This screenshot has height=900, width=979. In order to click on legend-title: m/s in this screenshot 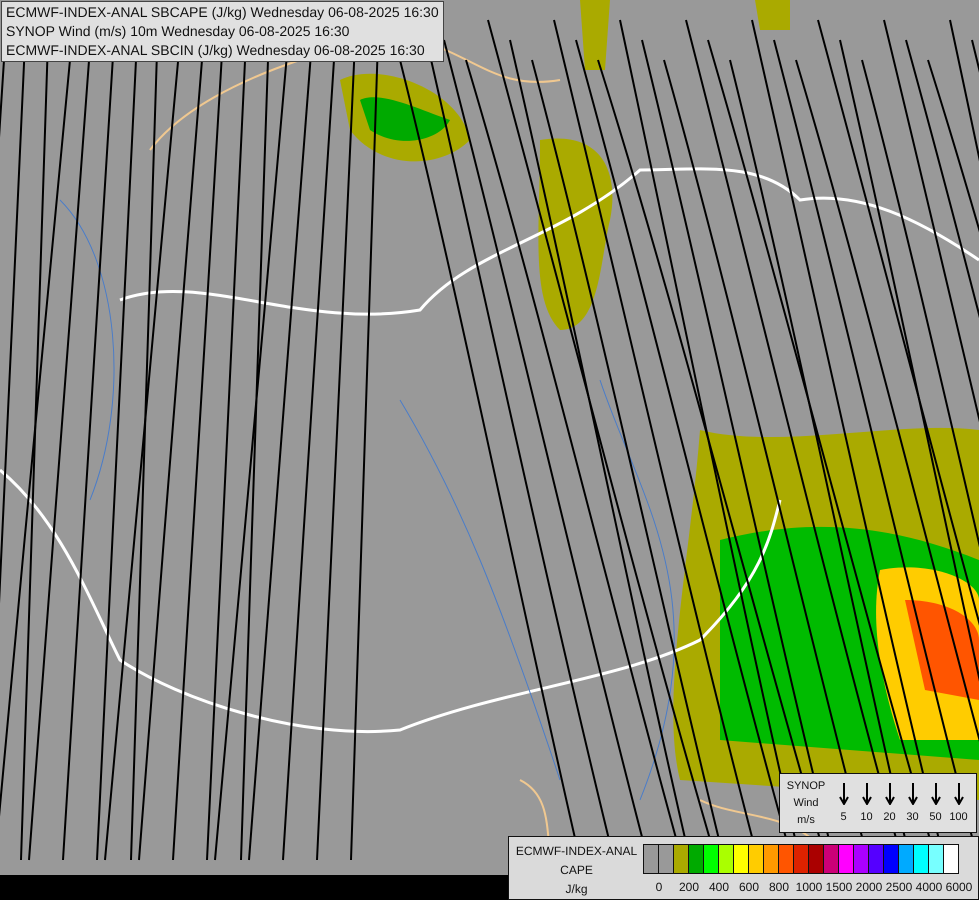, I will do `click(806, 820)`.